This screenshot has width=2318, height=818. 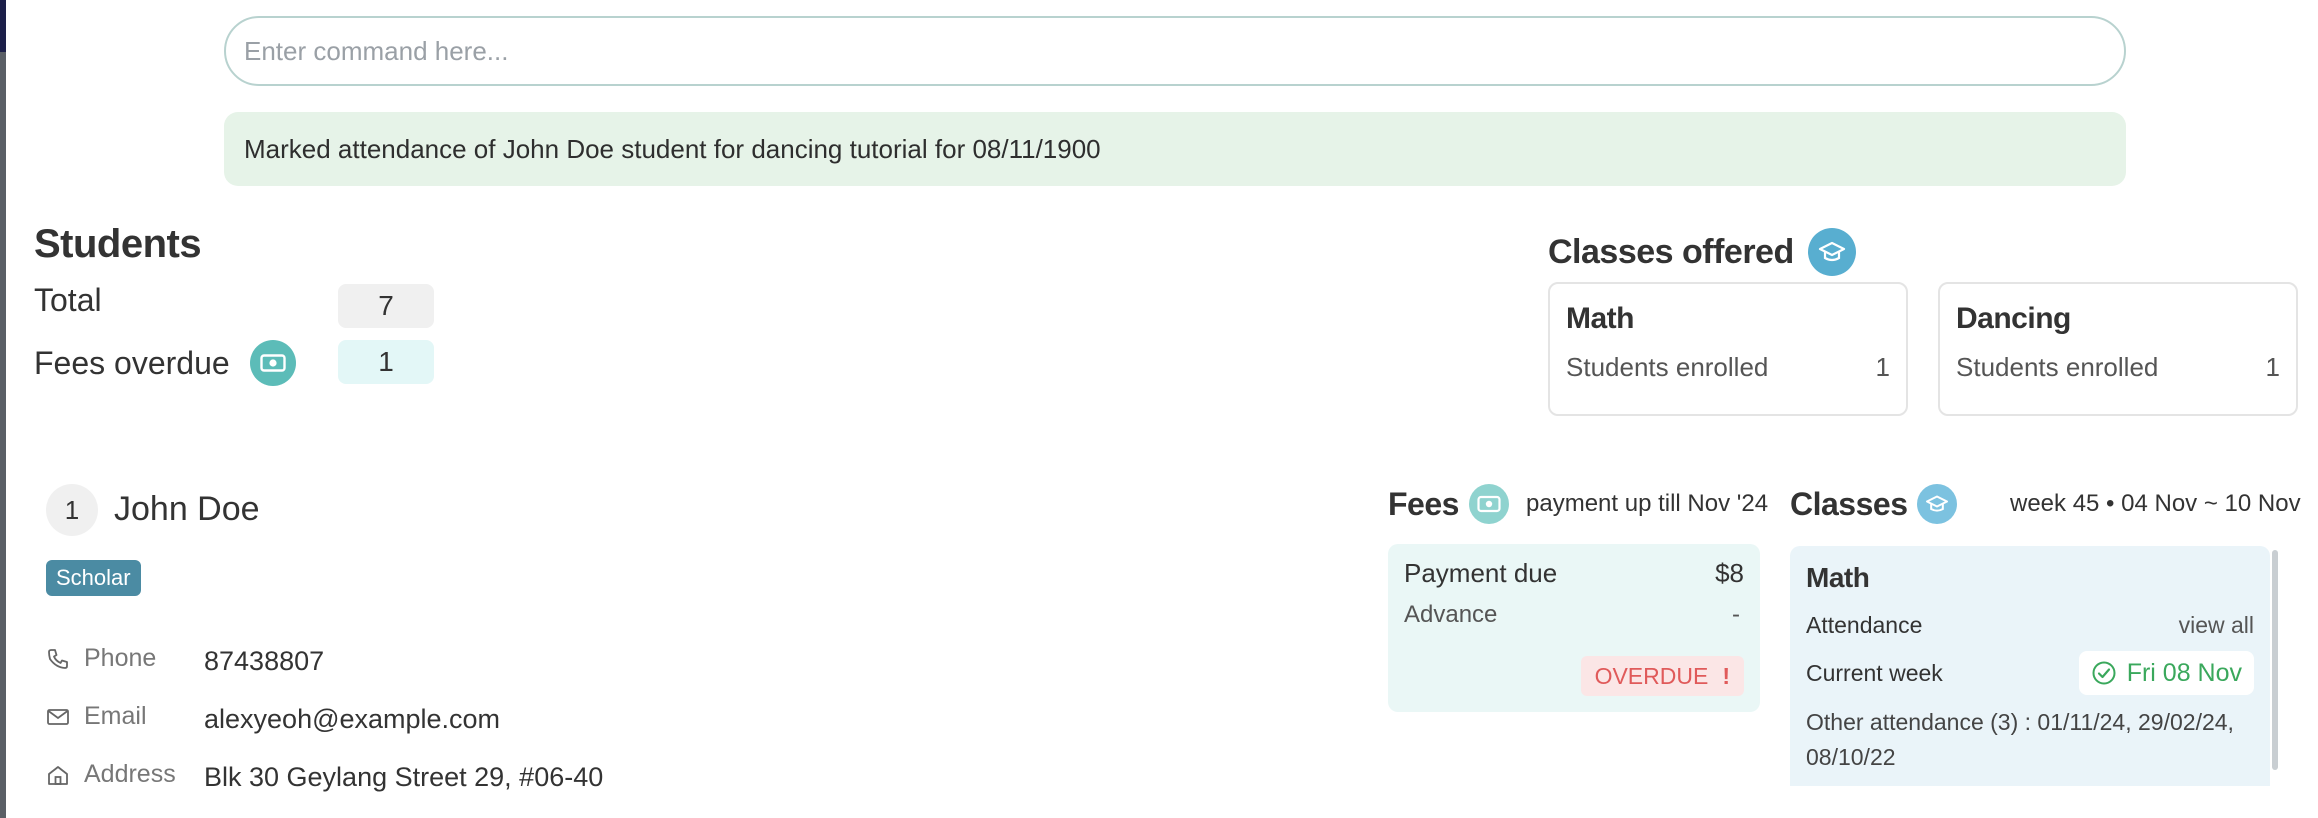 I want to click on fees-header: Fees, so click(x=1448, y=504).